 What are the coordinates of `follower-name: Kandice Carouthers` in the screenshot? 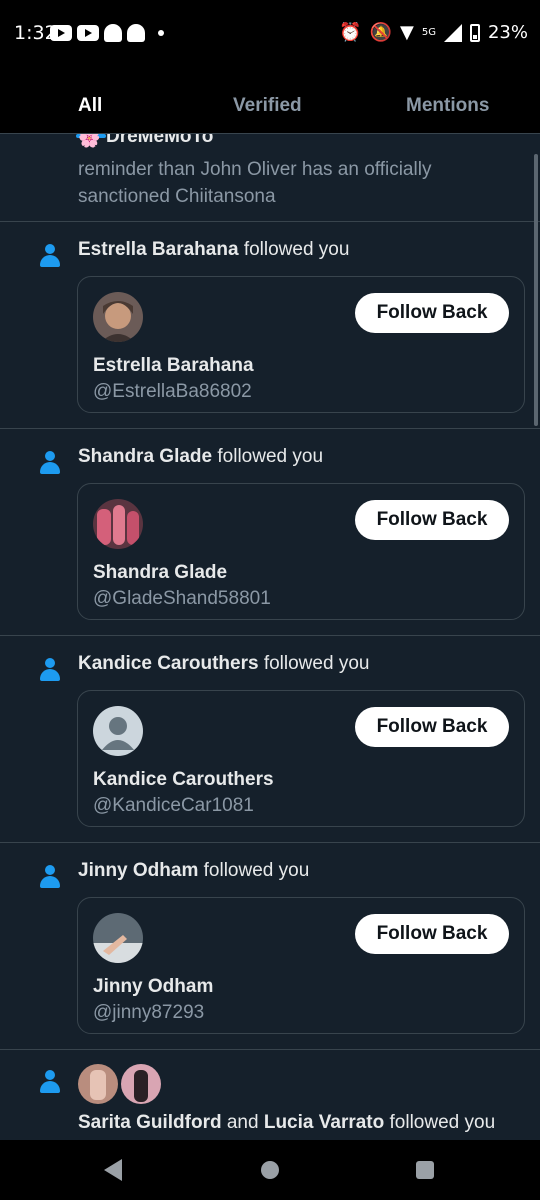 It's located at (168, 663).